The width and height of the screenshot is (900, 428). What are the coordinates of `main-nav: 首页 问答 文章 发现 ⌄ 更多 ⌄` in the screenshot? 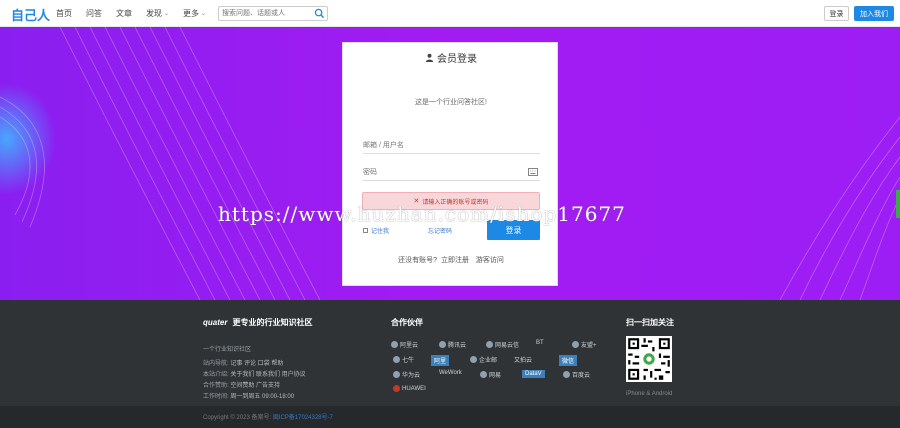 It's located at (138, 13).